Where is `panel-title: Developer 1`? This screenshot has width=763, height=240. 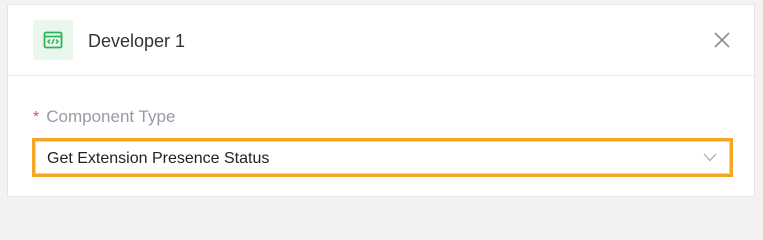 panel-title: Developer 1 is located at coordinates (137, 41).